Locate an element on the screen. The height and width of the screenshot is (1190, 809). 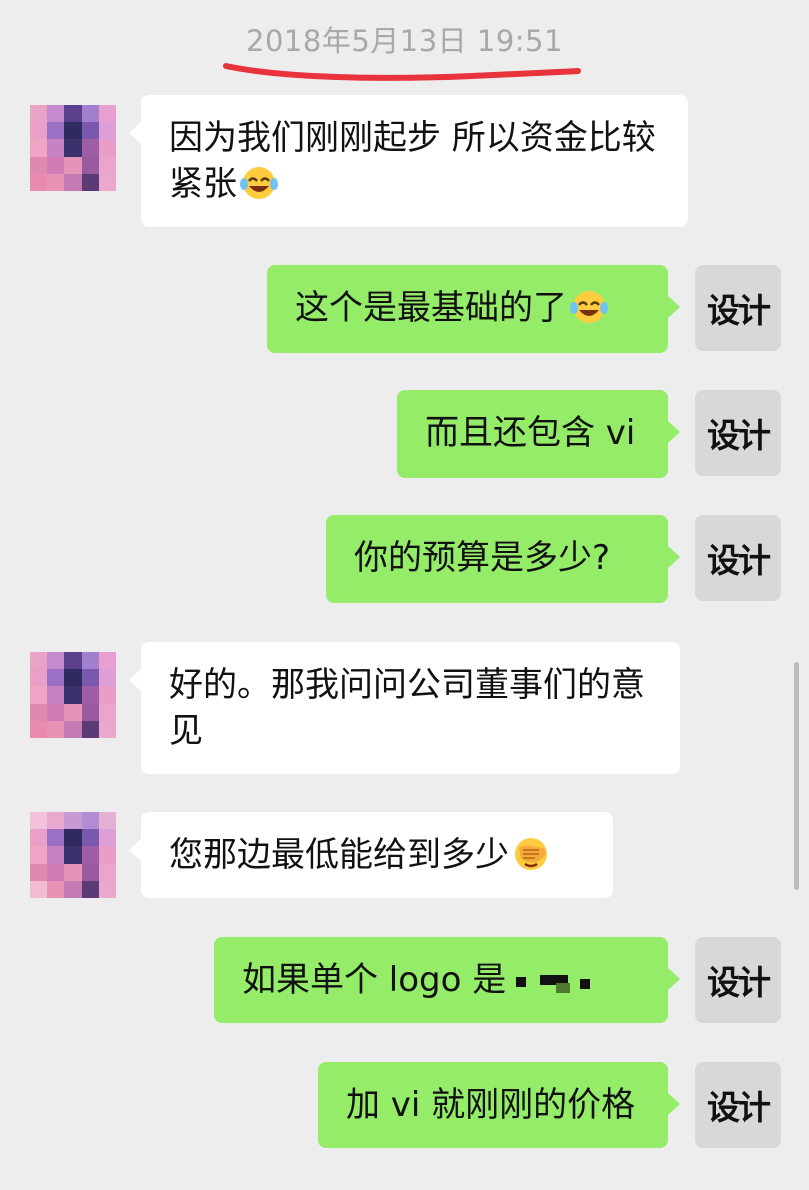
message-bubble-incoming: 好的。那我问问公司董事们的意见 is located at coordinates (404, 708).